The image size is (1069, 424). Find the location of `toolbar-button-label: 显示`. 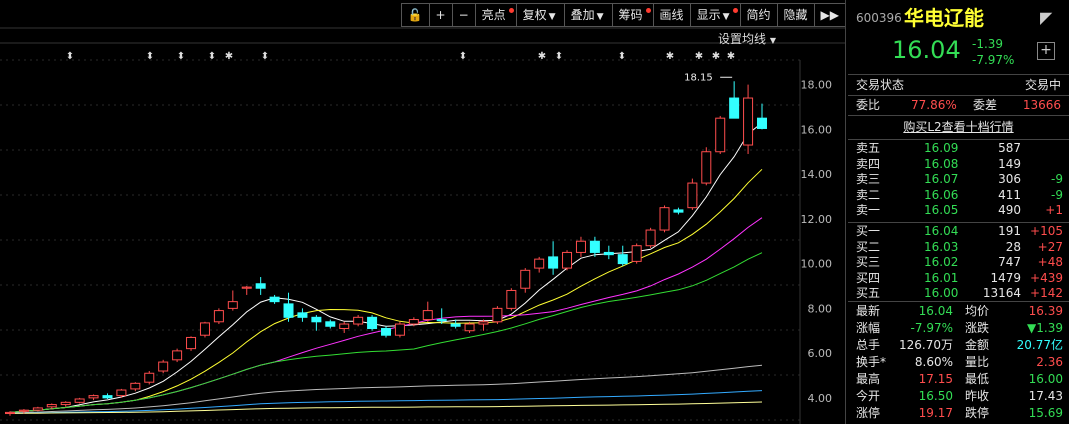

toolbar-button-label: 显示 is located at coordinates (708, 15).